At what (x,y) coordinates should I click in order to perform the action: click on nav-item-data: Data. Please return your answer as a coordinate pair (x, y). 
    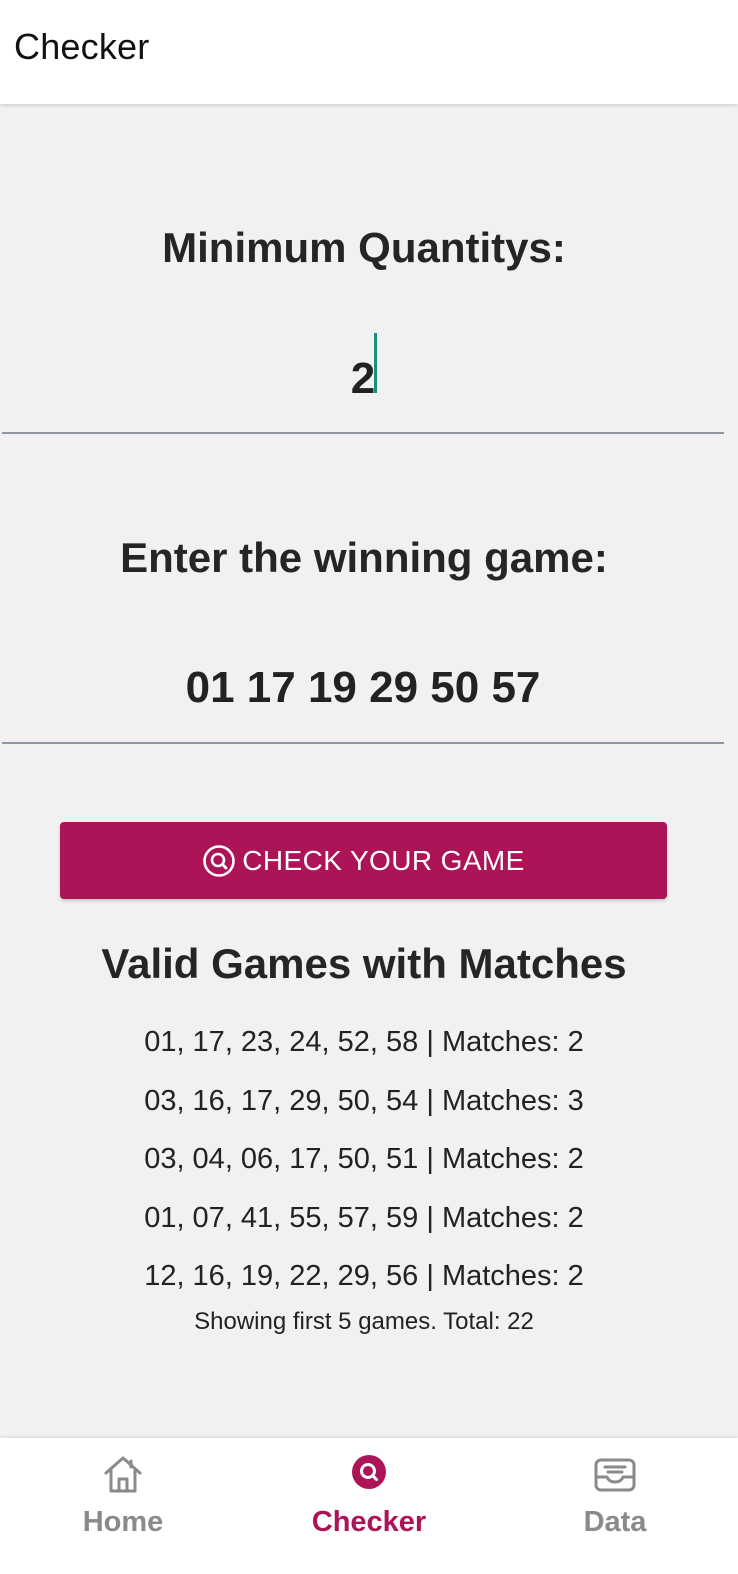
    Looking at the image, I should click on (615, 1506).